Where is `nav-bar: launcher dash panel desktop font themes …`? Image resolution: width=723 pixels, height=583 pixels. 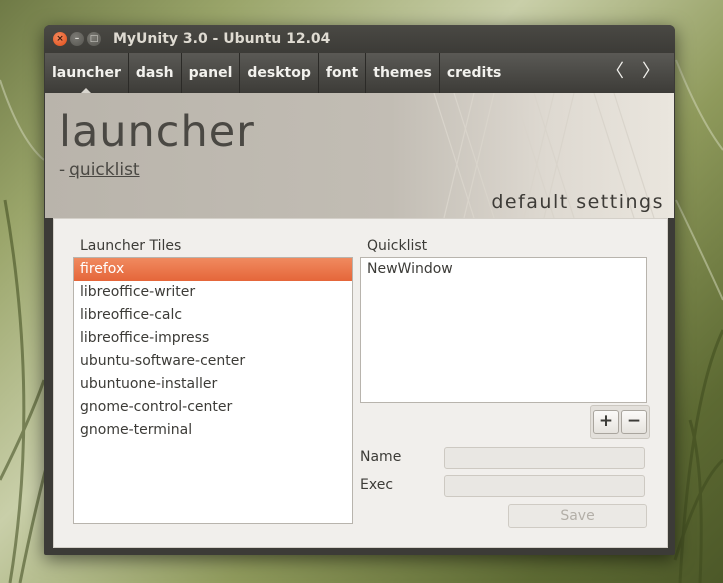
nav-bar: launcher dash panel desktop font themes … is located at coordinates (359, 73).